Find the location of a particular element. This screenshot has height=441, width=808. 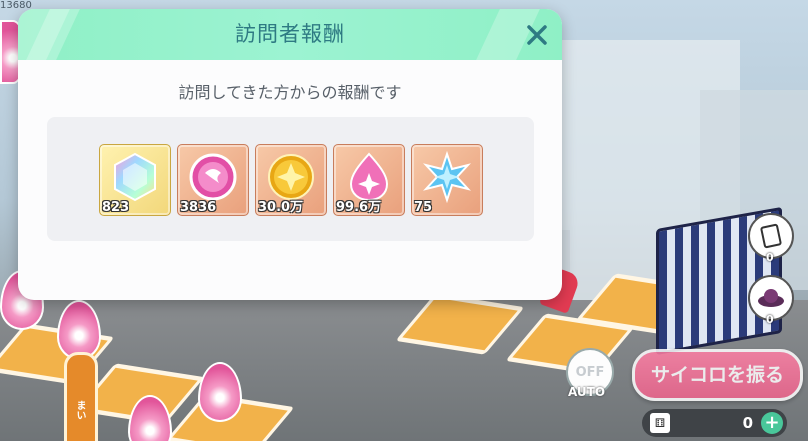

dice-icon: ⚅ is located at coordinates (660, 423).